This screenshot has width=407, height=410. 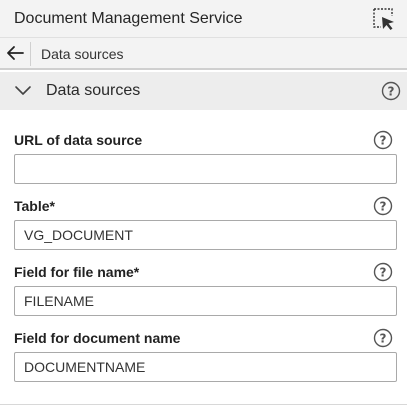 I want to click on document-name-field-label: Field for document name, so click(x=97, y=338).